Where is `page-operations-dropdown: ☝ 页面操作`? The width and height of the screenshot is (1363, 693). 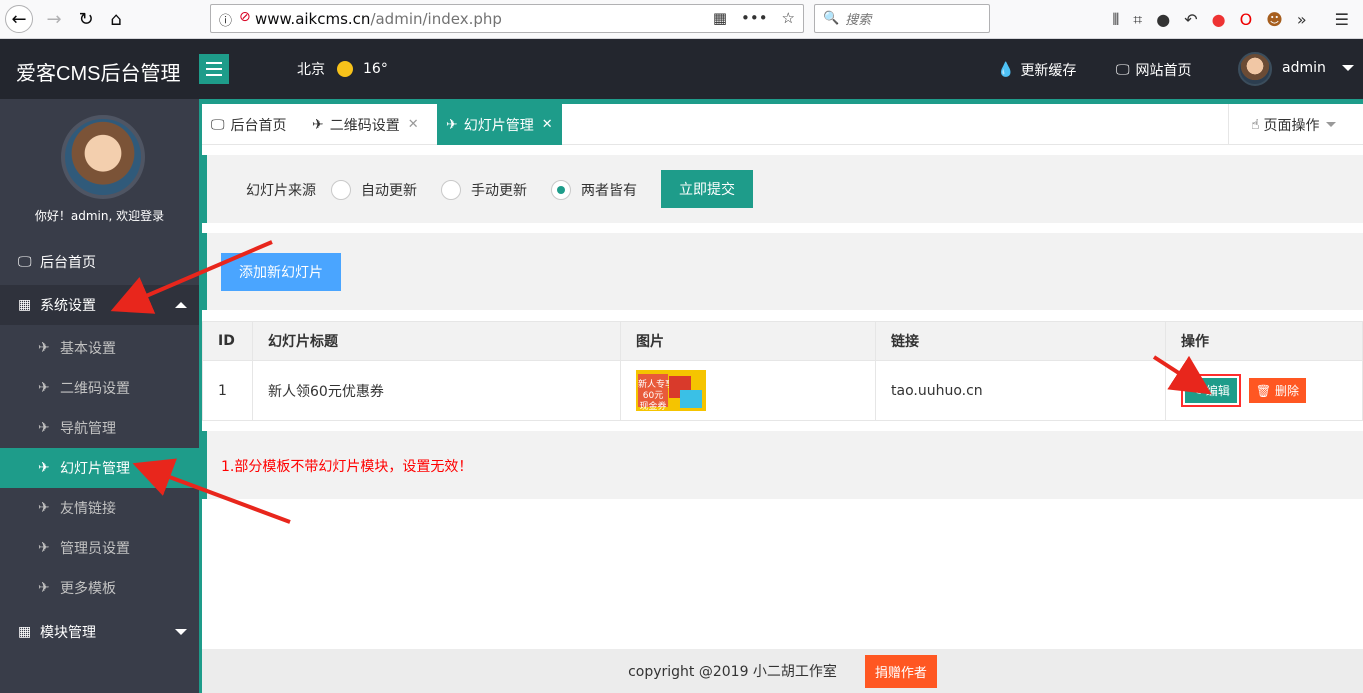 page-operations-dropdown: ☝ 页面操作 is located at coordinates (1295, 124).